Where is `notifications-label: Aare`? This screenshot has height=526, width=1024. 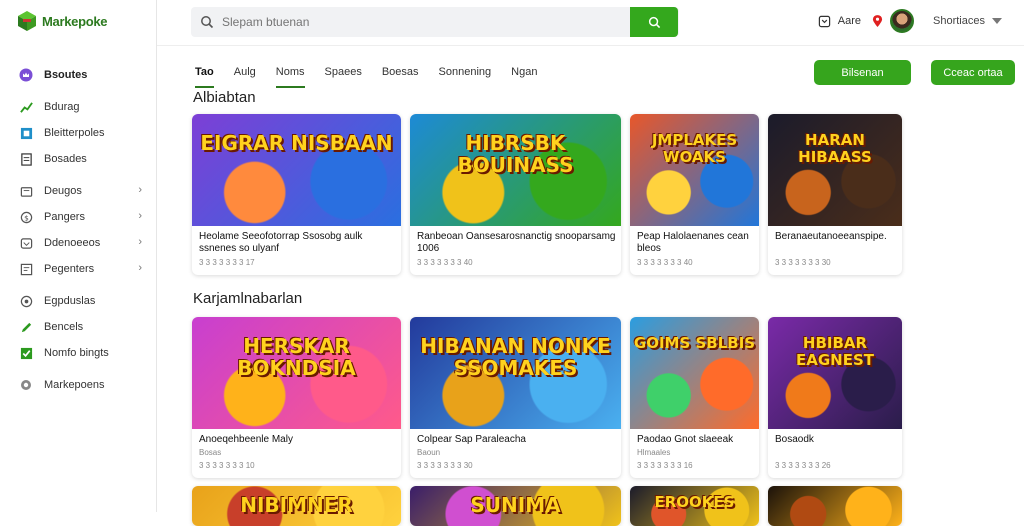
notifications-label: Aare is located at coordinates (849, 21).